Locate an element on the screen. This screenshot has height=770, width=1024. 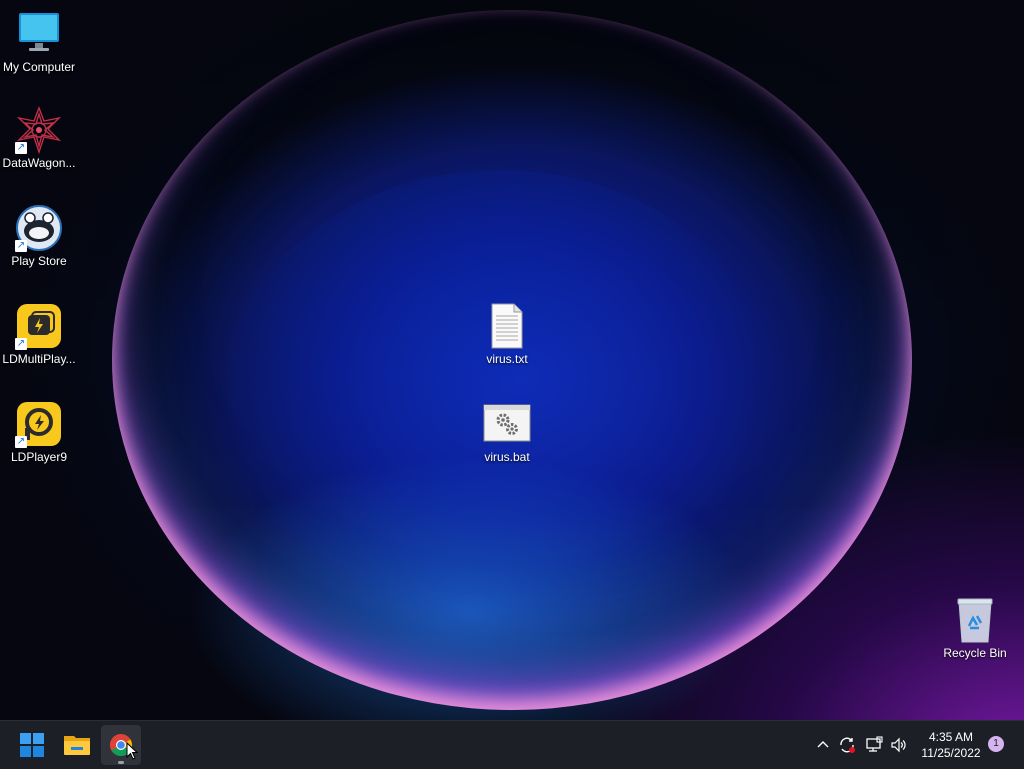
monitor-icon is located at coordinates (39, 34).